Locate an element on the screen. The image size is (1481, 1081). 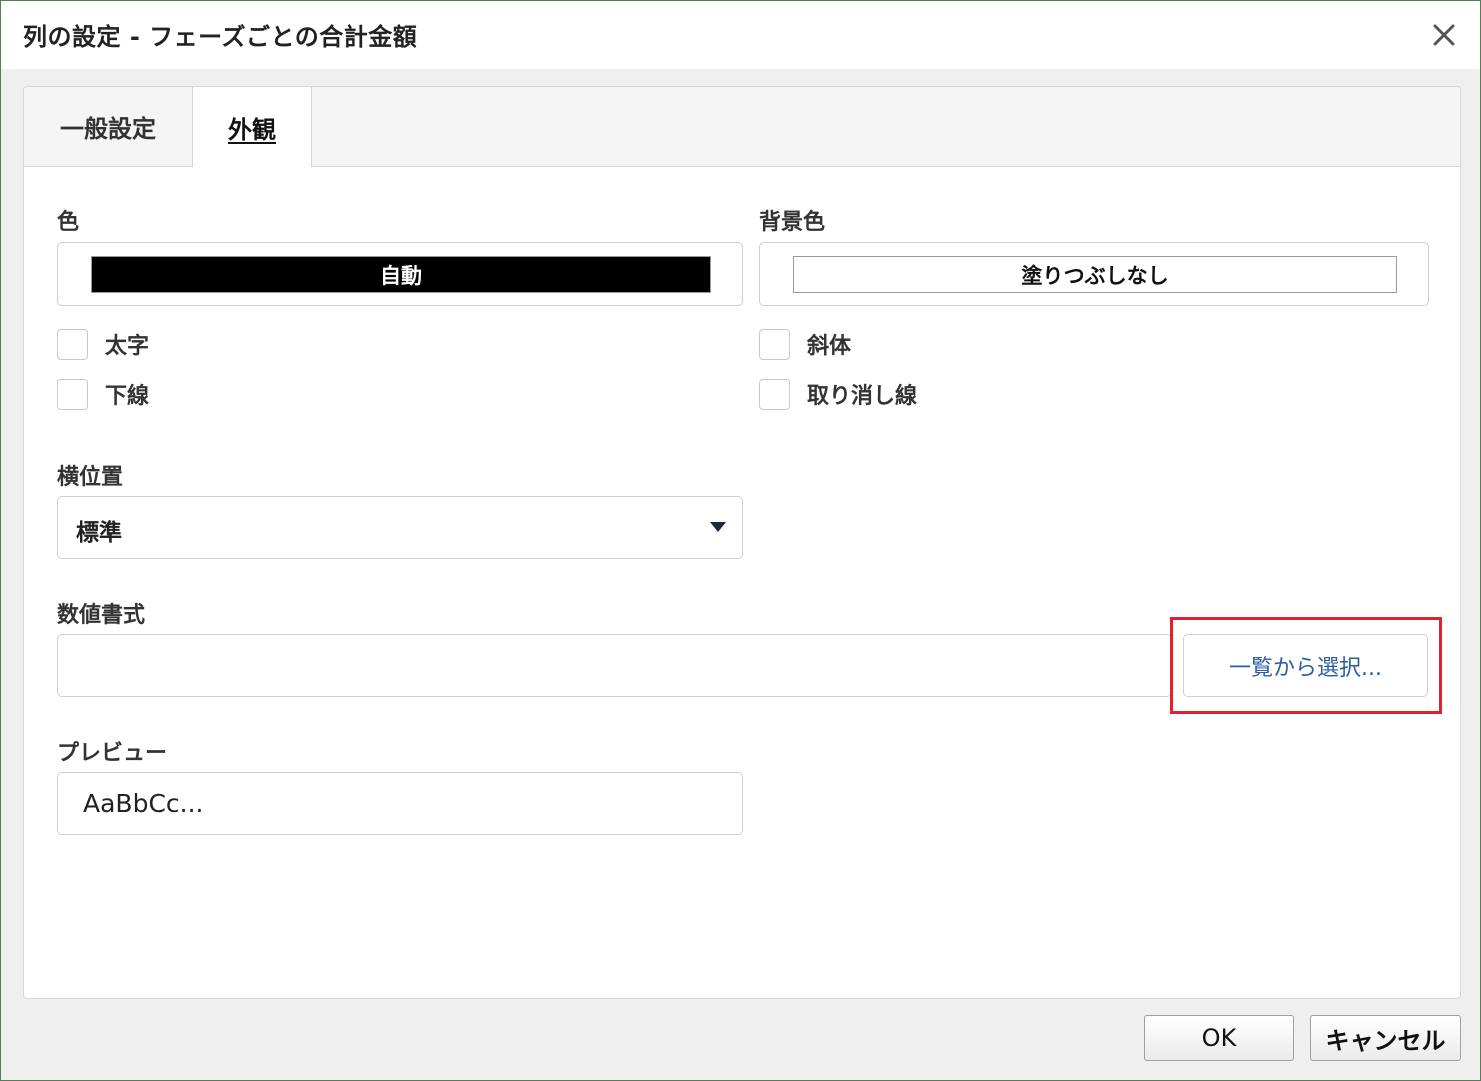
background-color-picker-field: 塗りつぶしなし is located at coordinates (1094, 274).